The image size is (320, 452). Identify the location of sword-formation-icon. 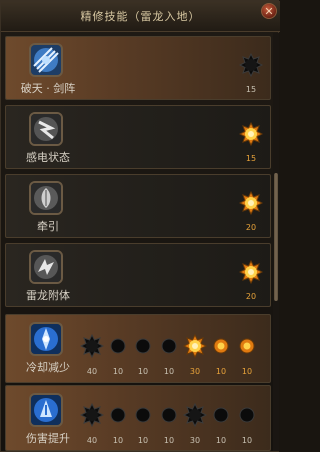
(46, 60).